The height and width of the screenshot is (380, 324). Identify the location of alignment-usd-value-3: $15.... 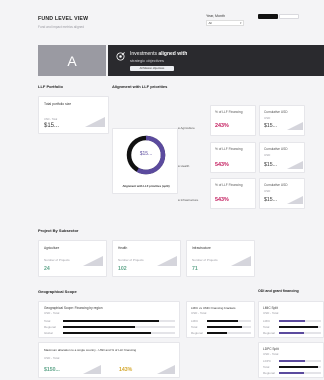
(270, 200).